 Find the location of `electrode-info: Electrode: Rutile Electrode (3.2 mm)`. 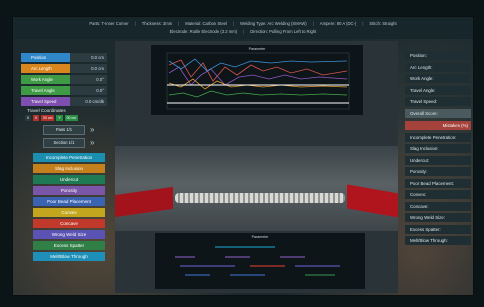

electrode-info: Electrode: Rutile Electrode (3.2 mm) is located at coordinates (203, 31).